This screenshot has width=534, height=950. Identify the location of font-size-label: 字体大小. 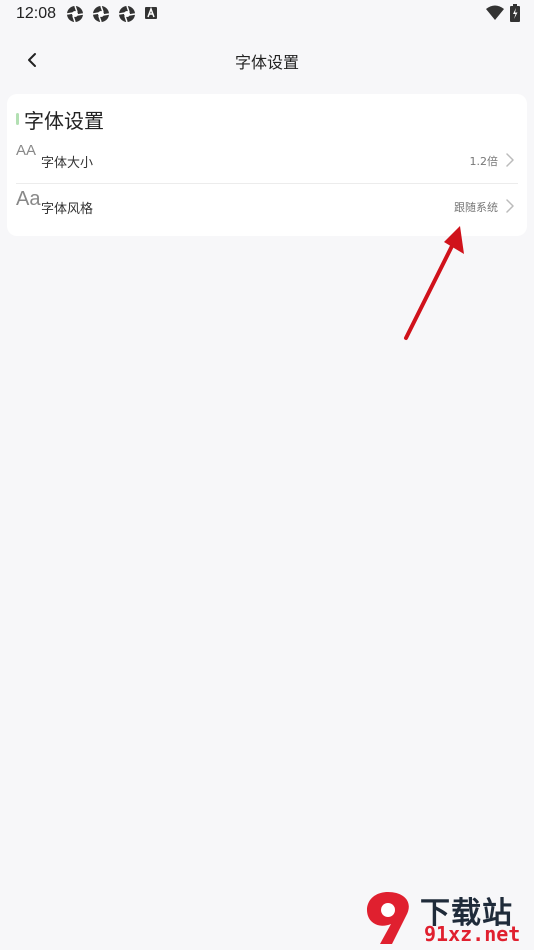
(67, 163).